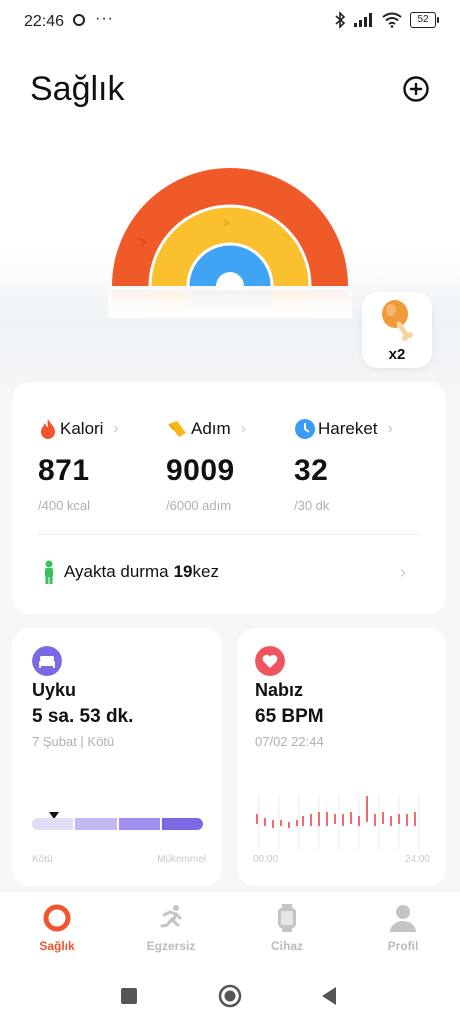 The width and height of the screenshot is (460, 1024). I want to click on sleep-scale-high: Mükemmel, so click(181, 859).